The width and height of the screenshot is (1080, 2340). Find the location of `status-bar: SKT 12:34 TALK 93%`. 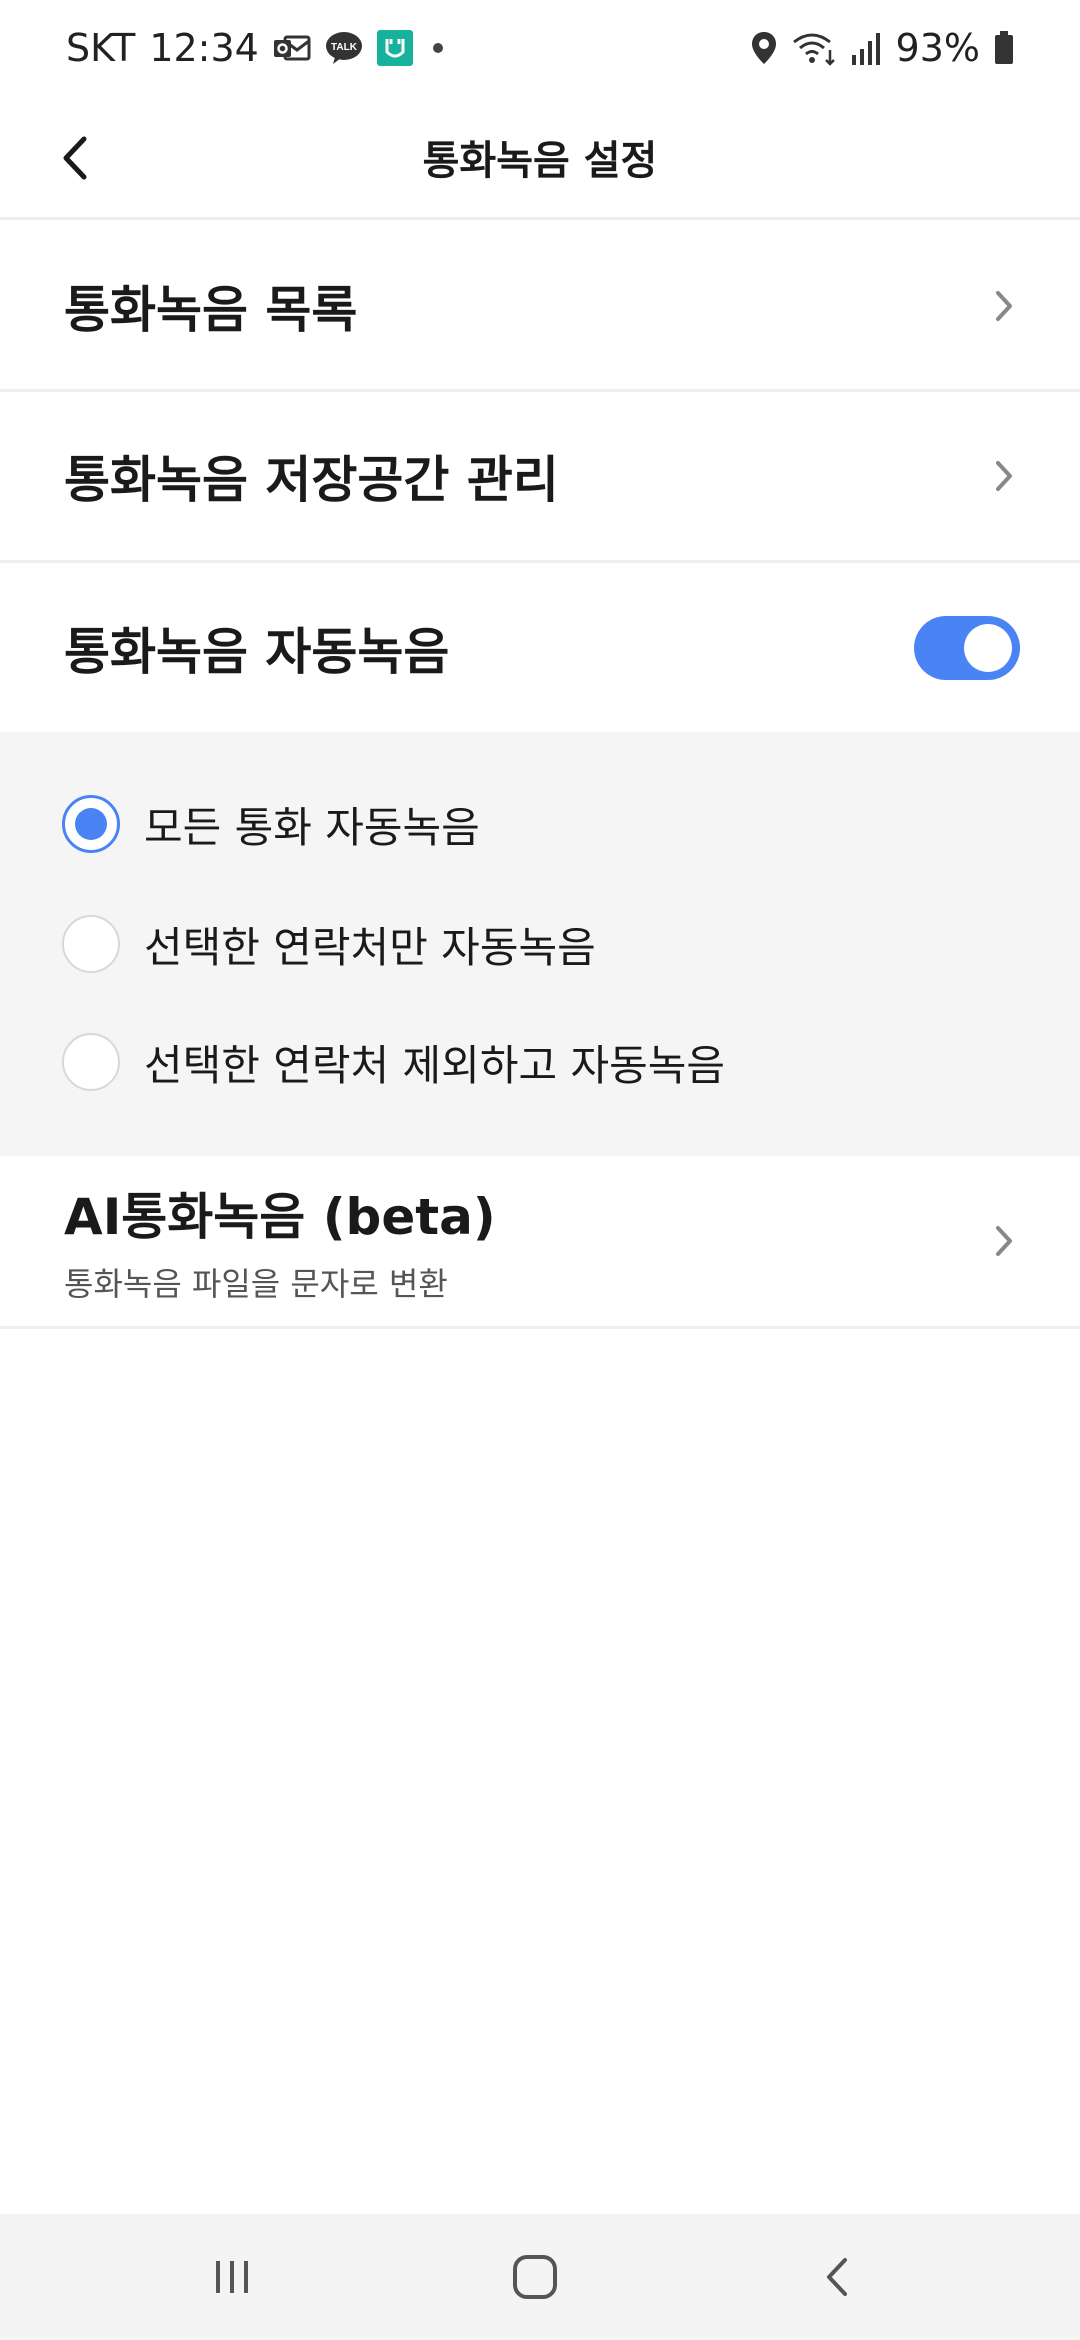

status-bar: SKT 12:34 TALK 93% is located at coordinates (540, 48).